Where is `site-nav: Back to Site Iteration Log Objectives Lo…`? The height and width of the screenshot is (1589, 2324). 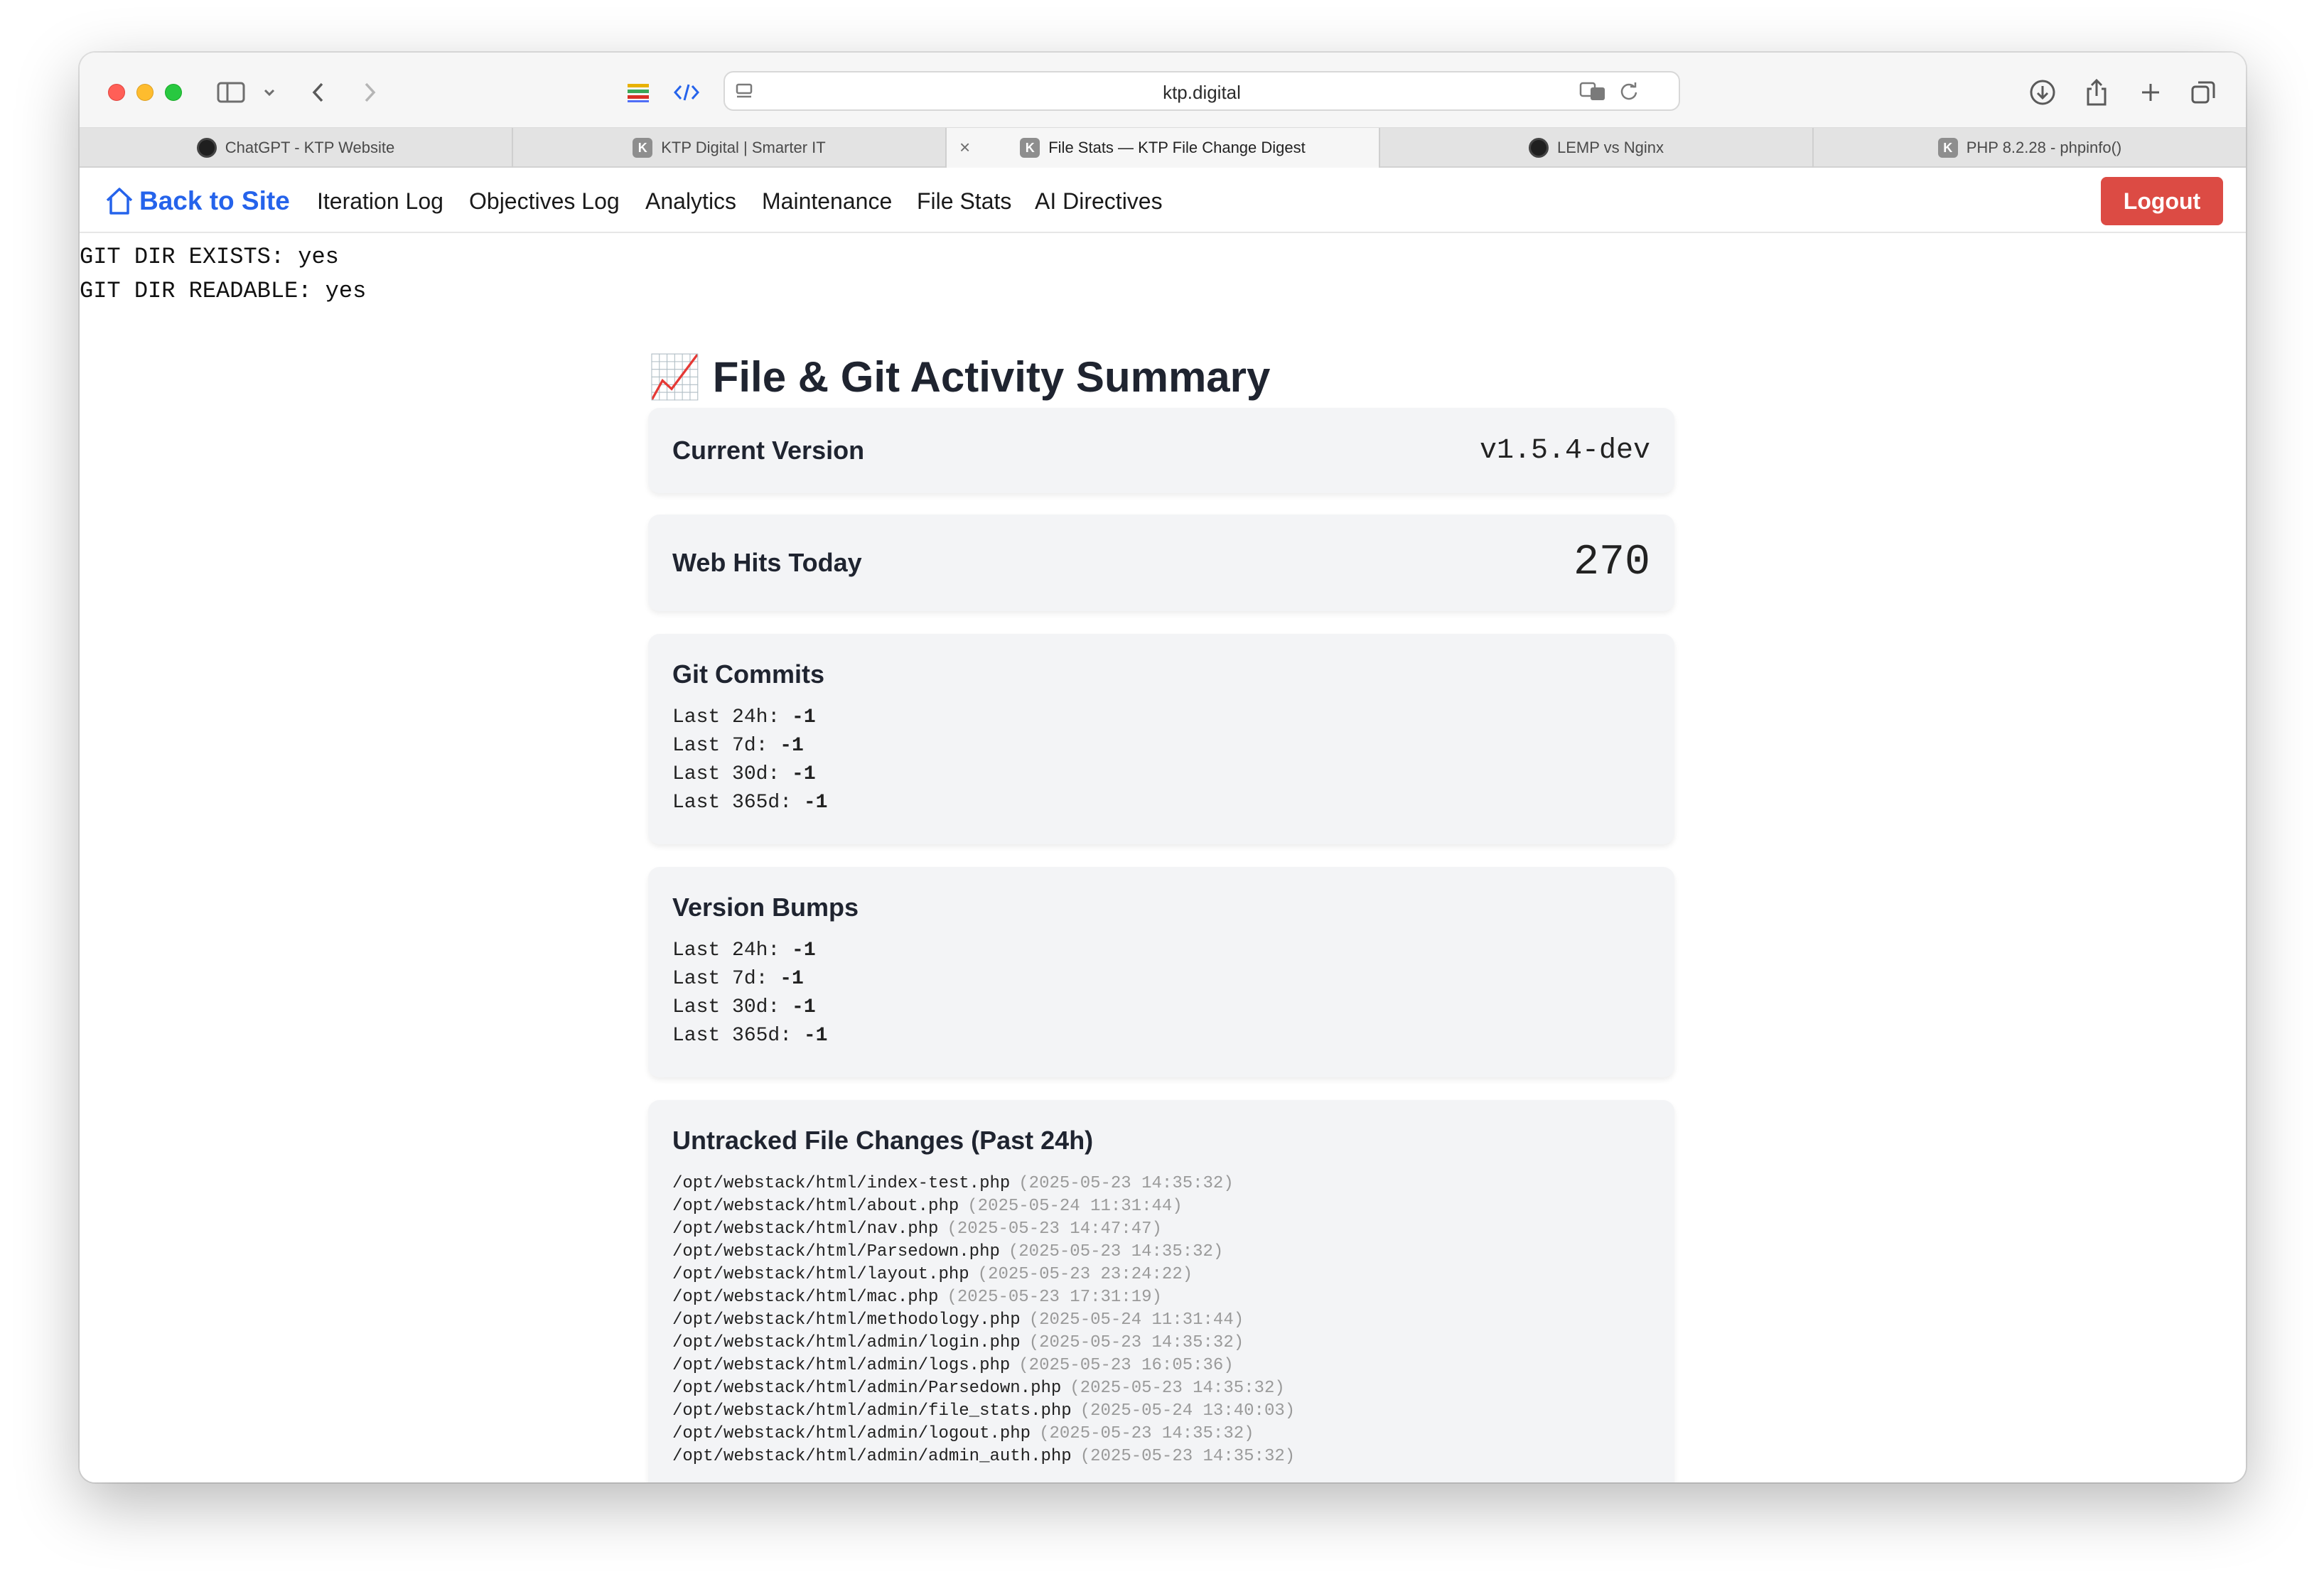 site-nav: Back to Site Iteration Log Objectives Lo… is located at coordinates (1163, 201).